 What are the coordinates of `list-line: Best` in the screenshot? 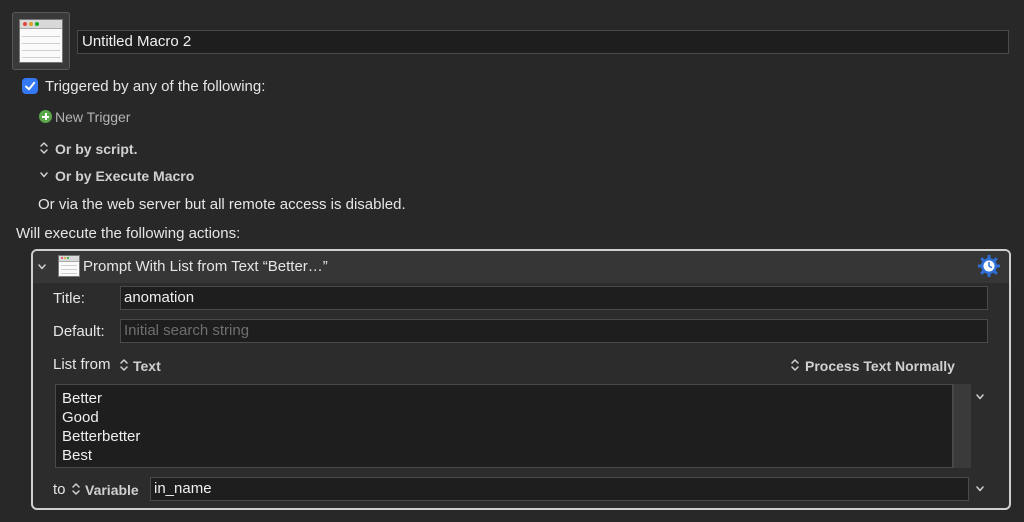 It's located at (77, 455).